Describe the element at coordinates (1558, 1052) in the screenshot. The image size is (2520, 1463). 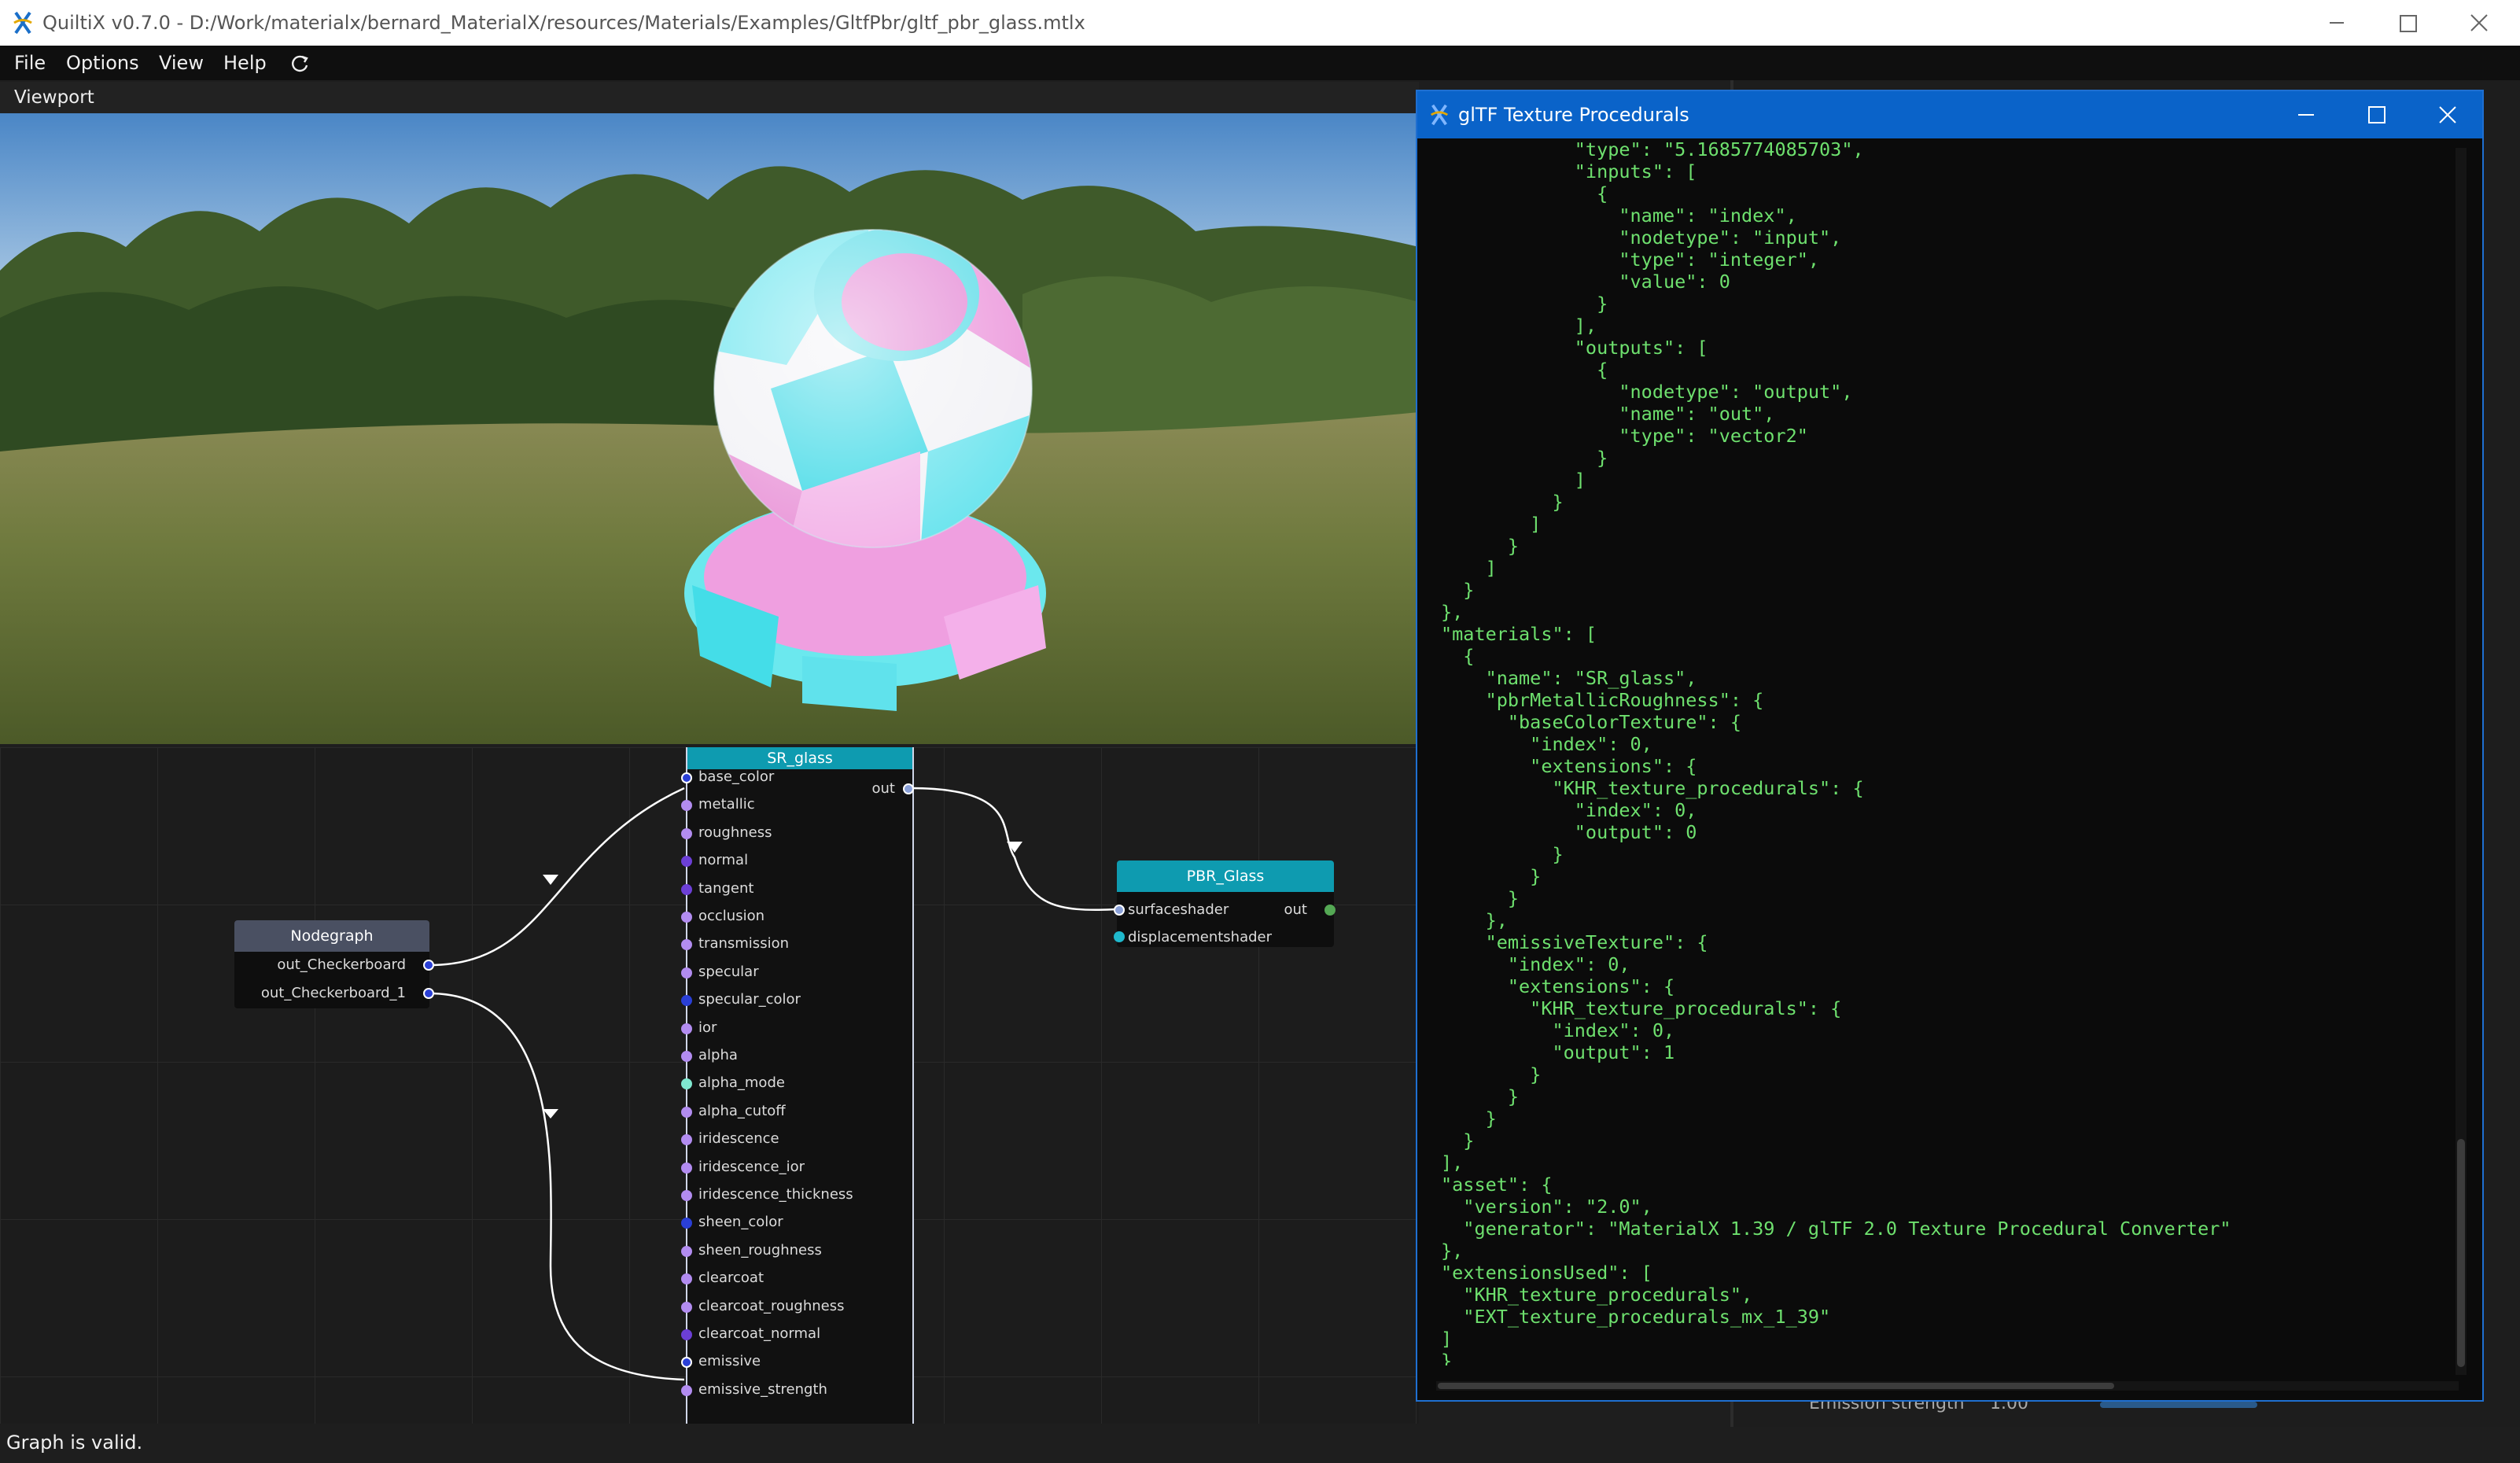
I see `json-line: "output": 1` at that location.